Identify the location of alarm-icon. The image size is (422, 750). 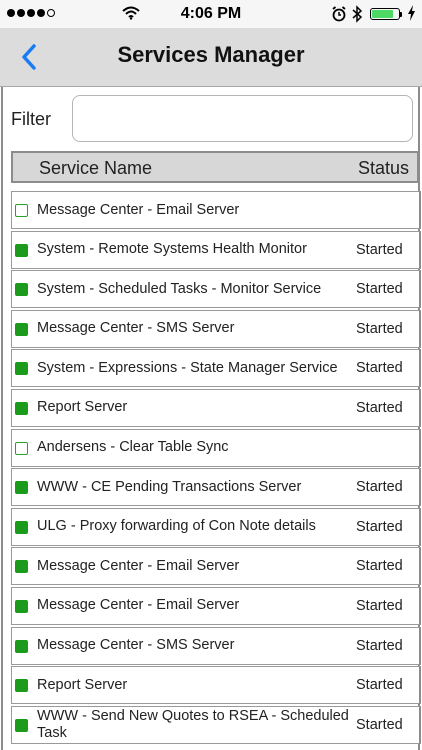
(339, 16).